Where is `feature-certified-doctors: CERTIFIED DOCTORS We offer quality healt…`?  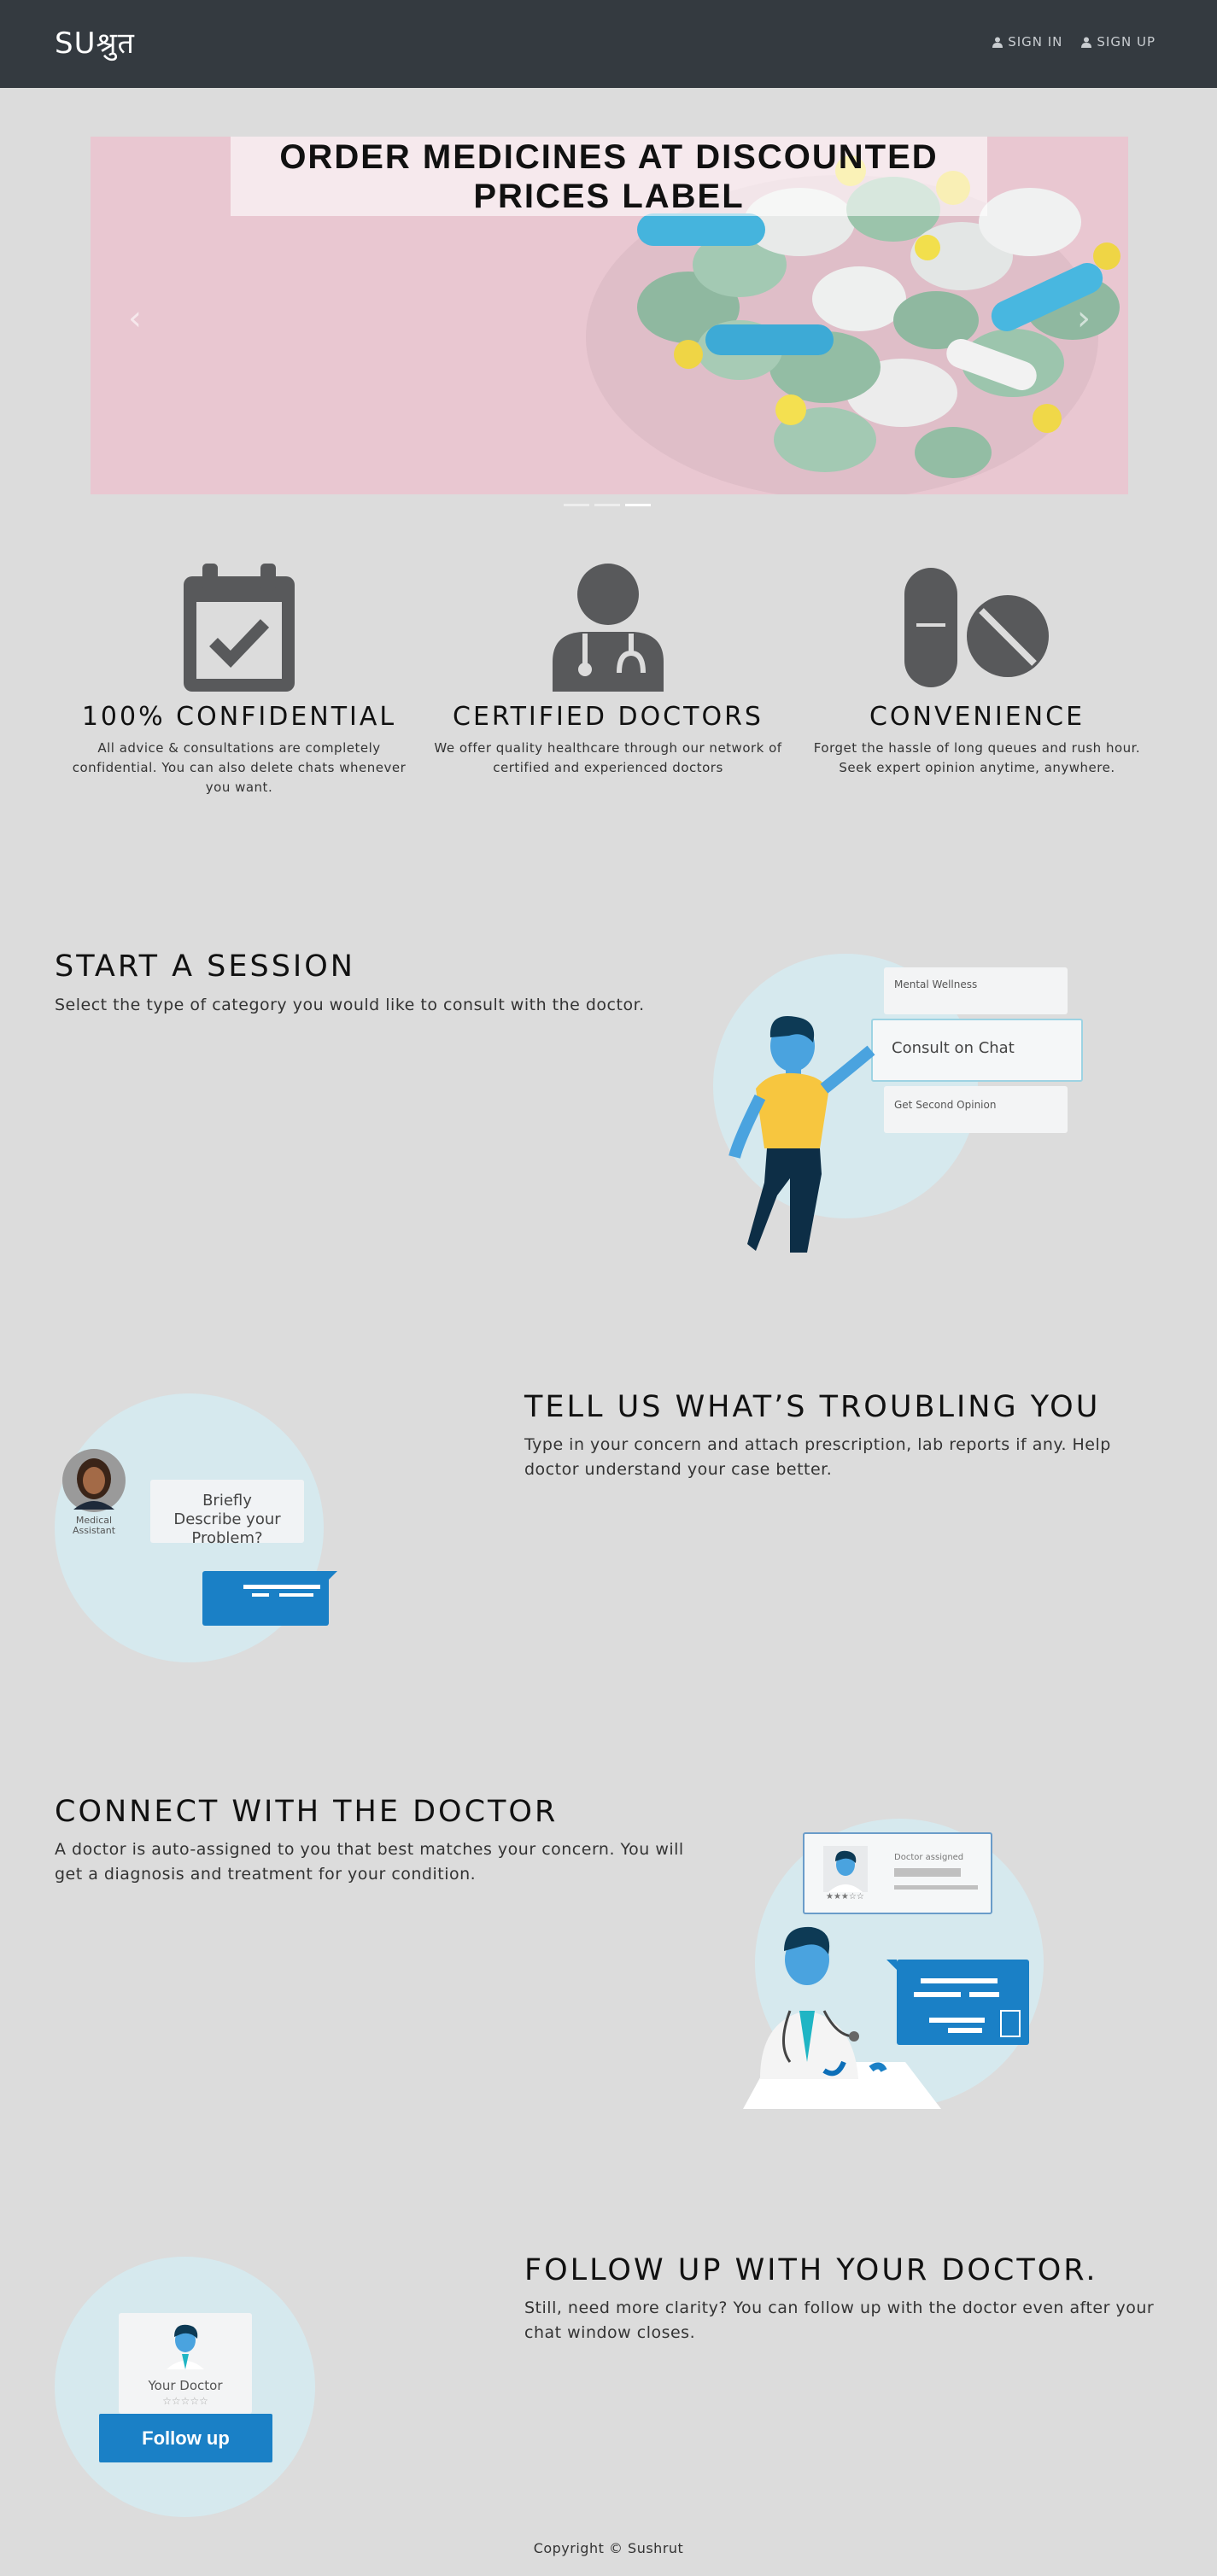 feature-certified-doctors: CERTIFIED DOCTORS We offer quality healt… is located at coordinates (608, 671).